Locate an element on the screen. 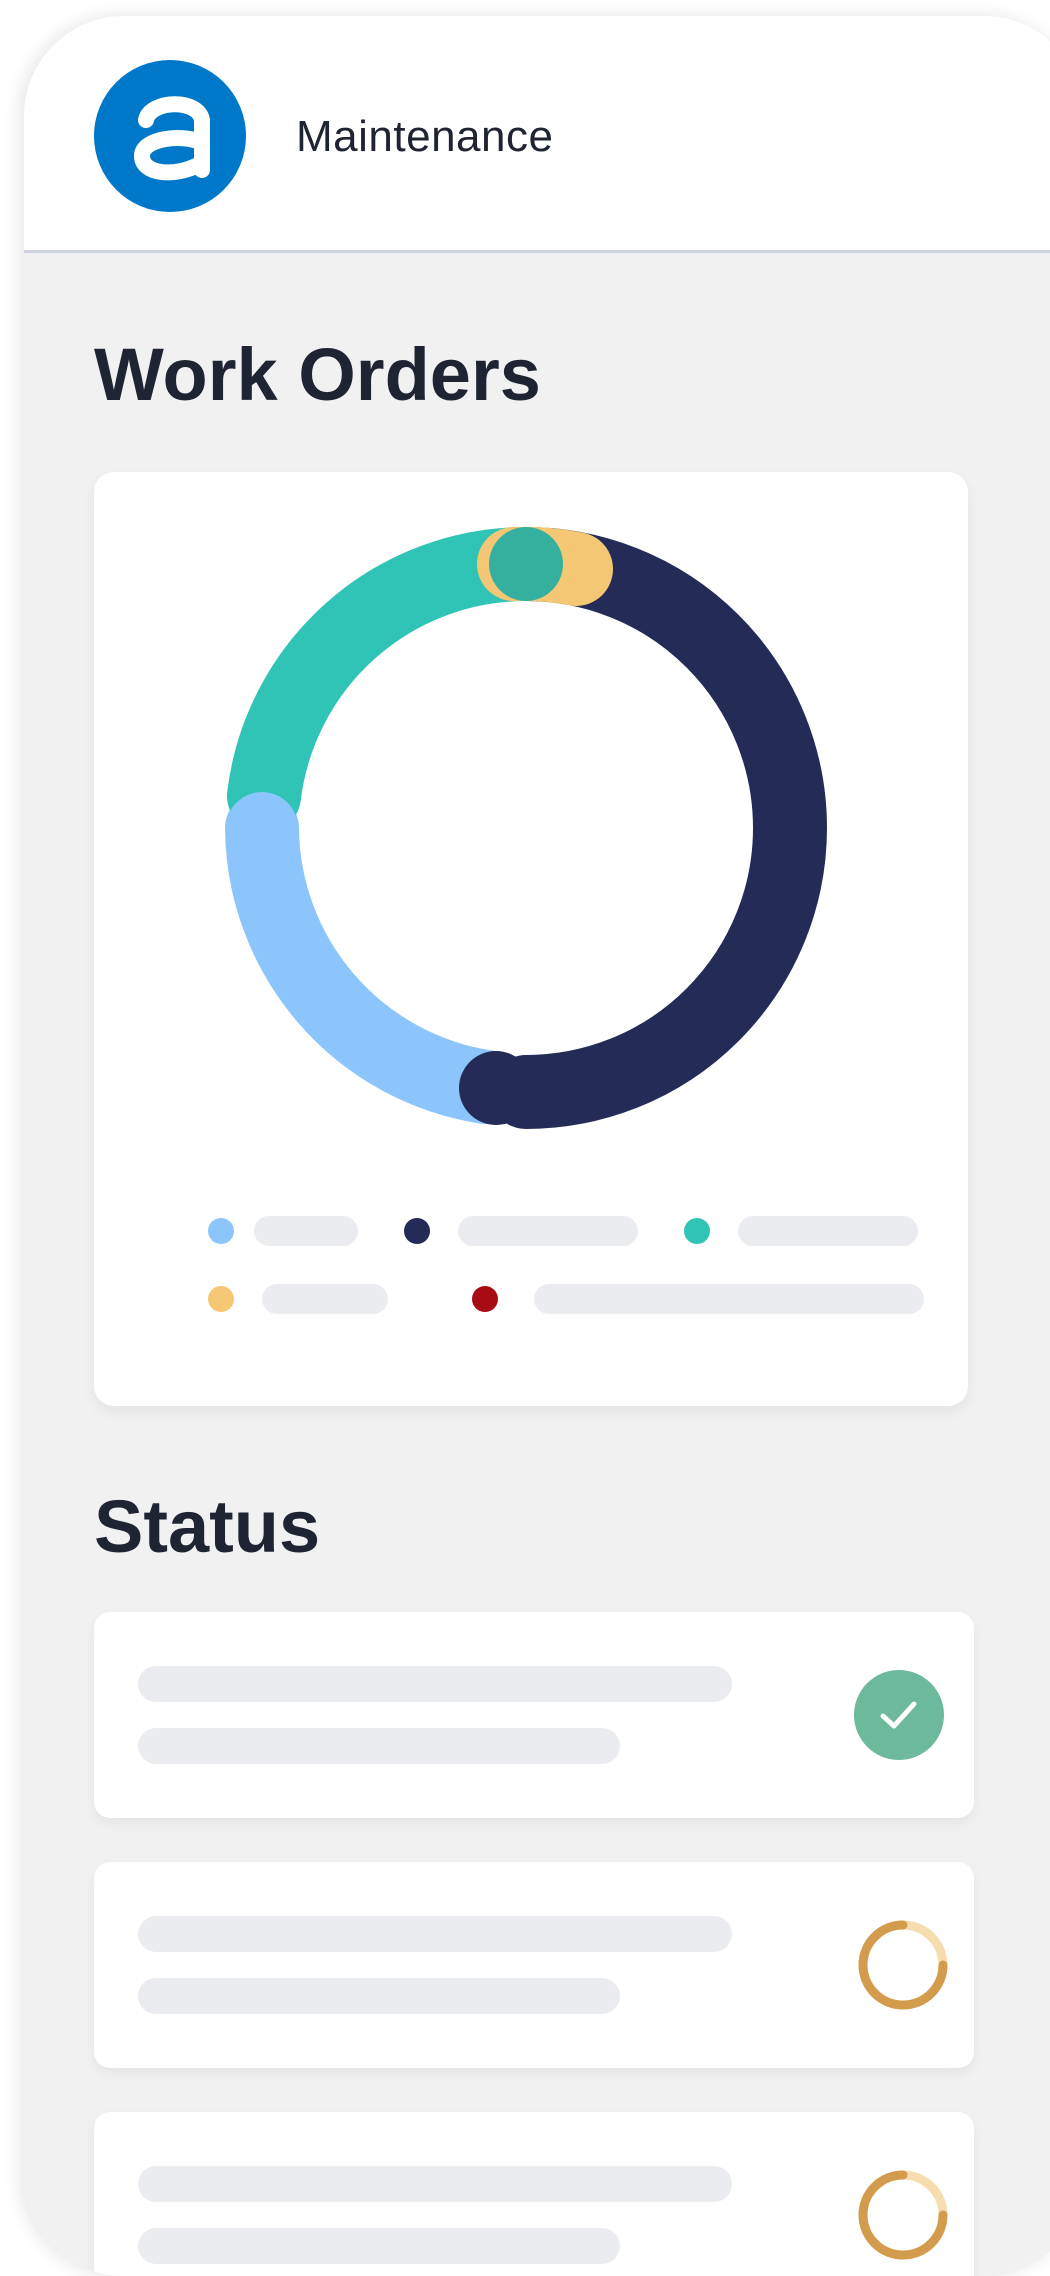 The image size is (1050, 2276). chart-slice-teal is located at coordinates (395, 680).